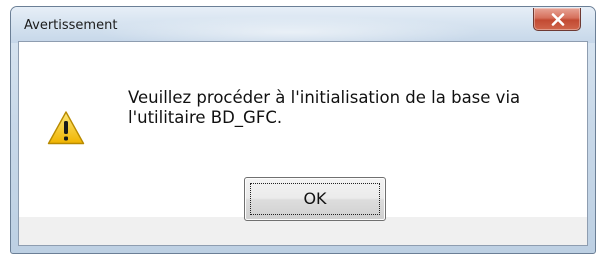  What do you see at coordinates (303, 231) in the screenshot?
I see `button-area` at bounding box center [303, 231].